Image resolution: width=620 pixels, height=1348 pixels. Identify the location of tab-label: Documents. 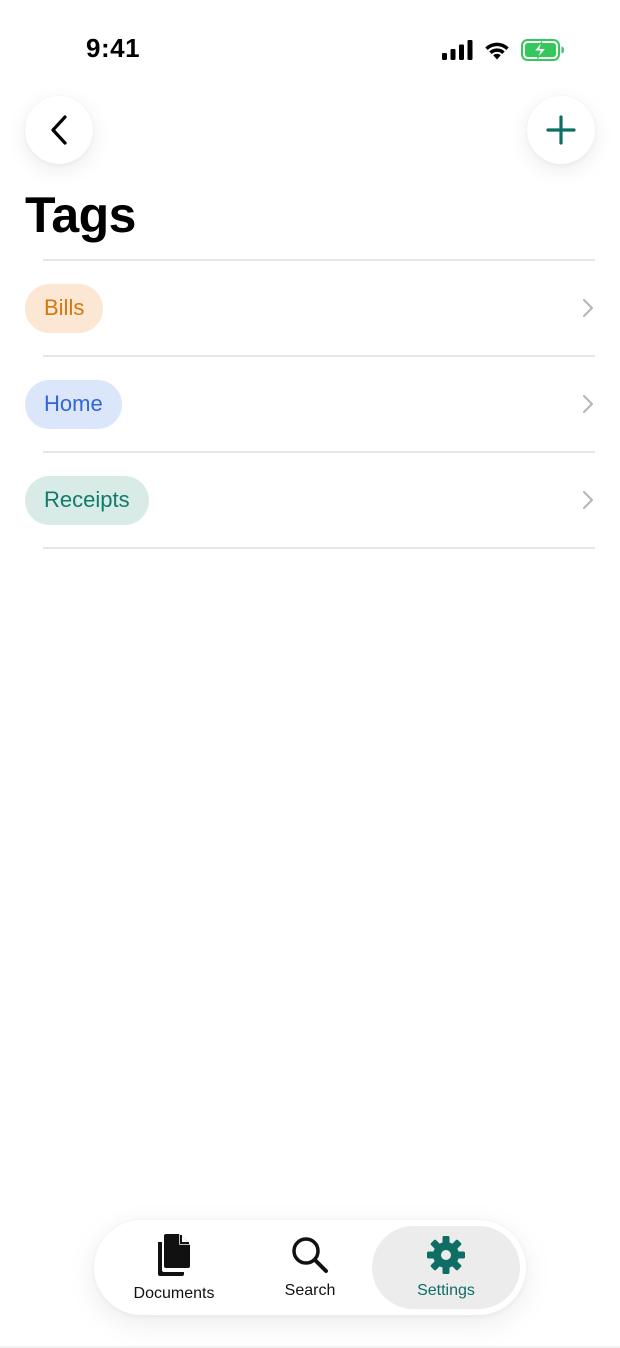
(174, 1293).